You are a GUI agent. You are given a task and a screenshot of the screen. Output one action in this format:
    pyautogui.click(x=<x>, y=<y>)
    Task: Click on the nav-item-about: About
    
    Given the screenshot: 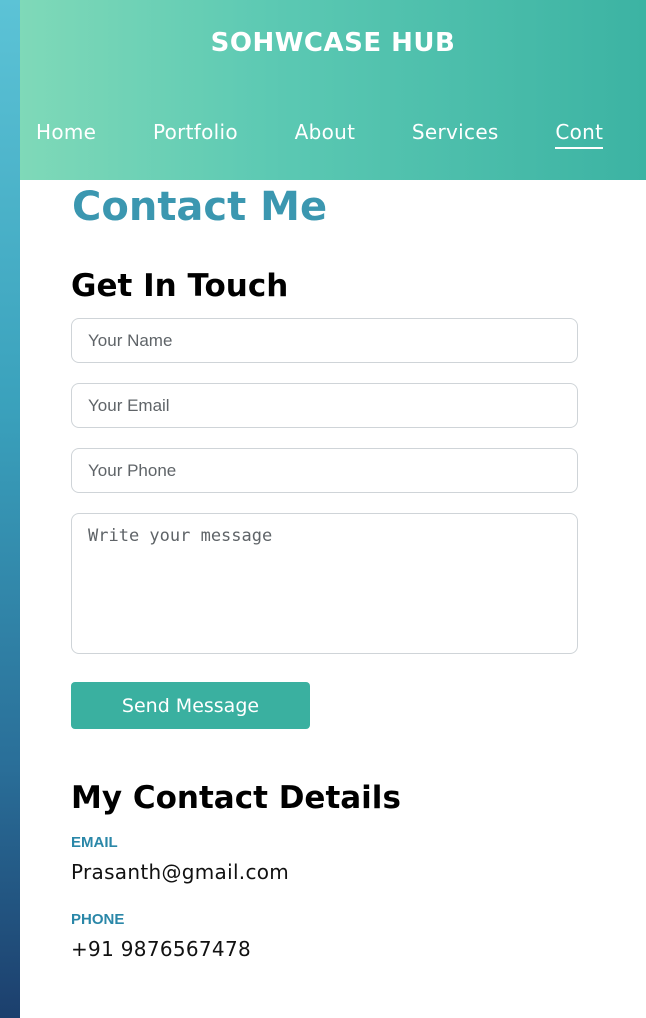 What is the action you would take?
    pyautogui.click(x=325, y=132)
    